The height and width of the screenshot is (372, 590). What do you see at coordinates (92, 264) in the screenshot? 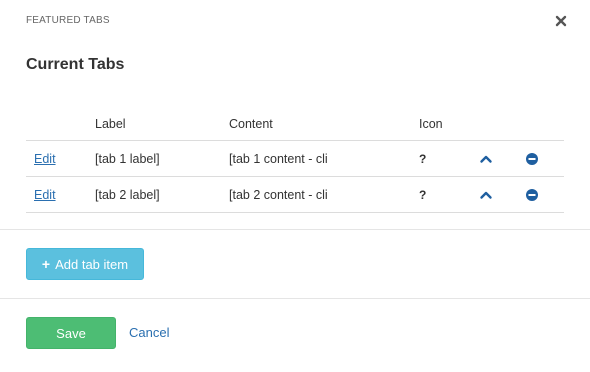
I see `add-tab-item-label: Add tab item` at bounding box center [92, 264].